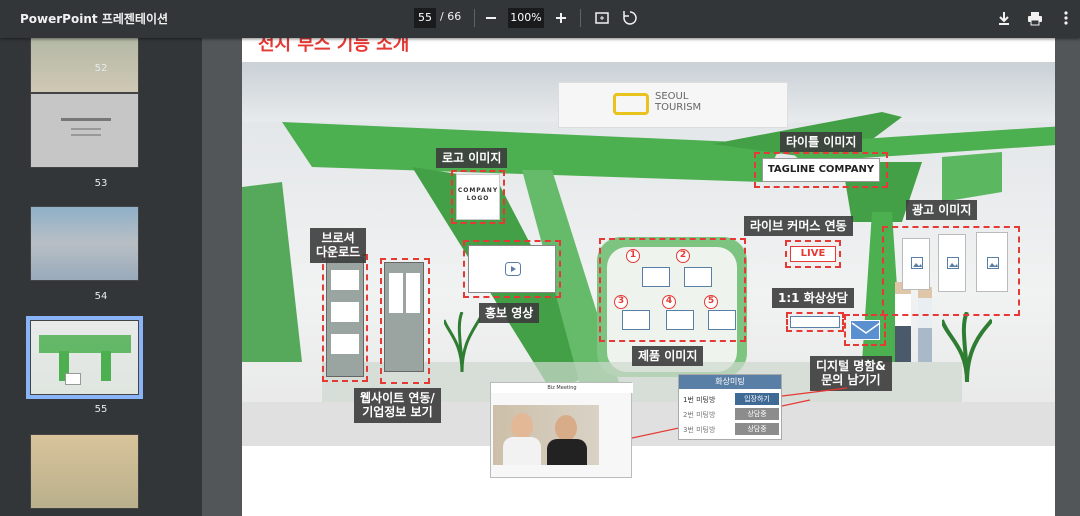 Image resolution: width=1080 pixels, height=516 pixels. I want to click on more-vert-icon, so click(1066, 18).